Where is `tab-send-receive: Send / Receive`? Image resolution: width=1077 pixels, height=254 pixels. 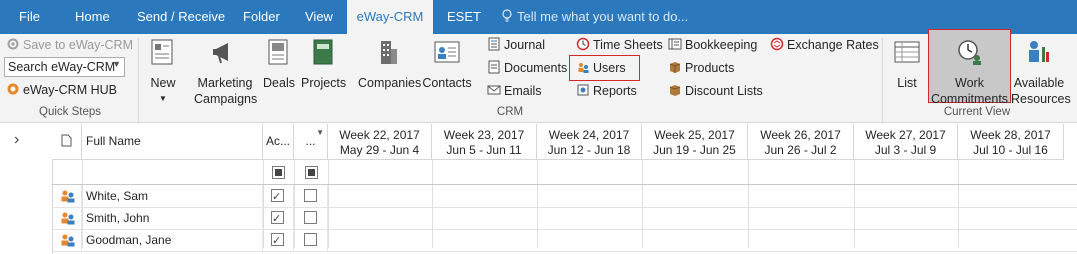
tab-send-receive: Send / Receive is located at coordinates (181, 17).